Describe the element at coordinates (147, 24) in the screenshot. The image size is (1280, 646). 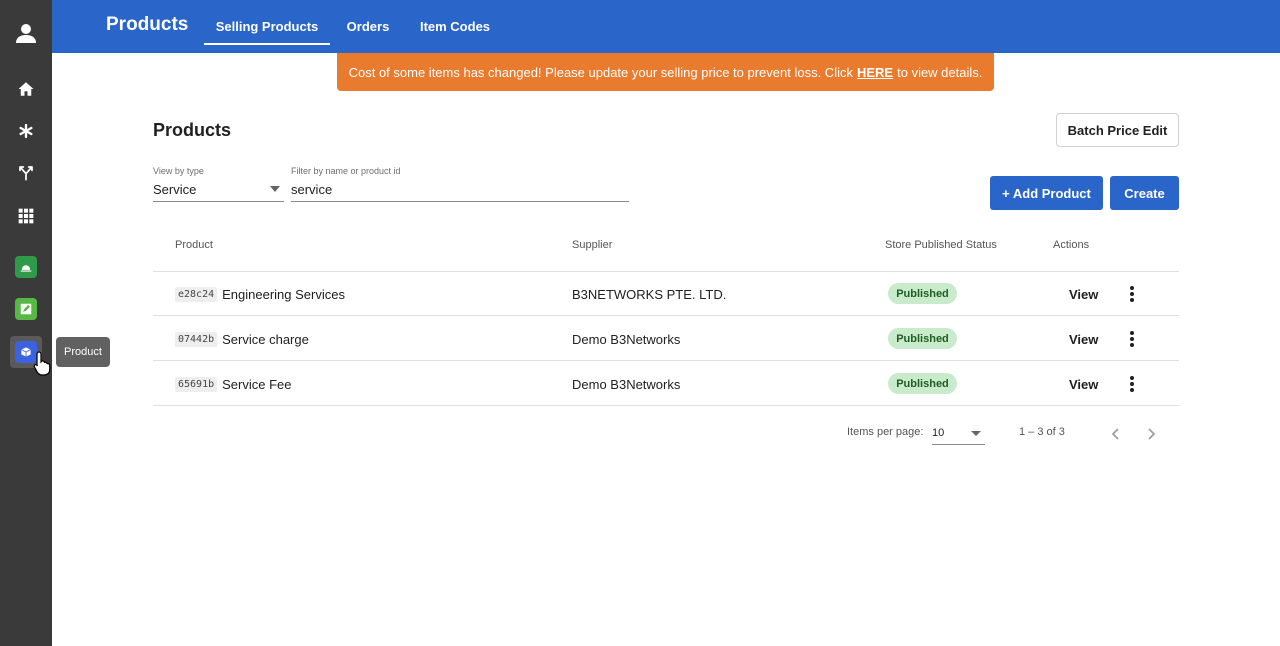
I see `app-title: Products` at that location.